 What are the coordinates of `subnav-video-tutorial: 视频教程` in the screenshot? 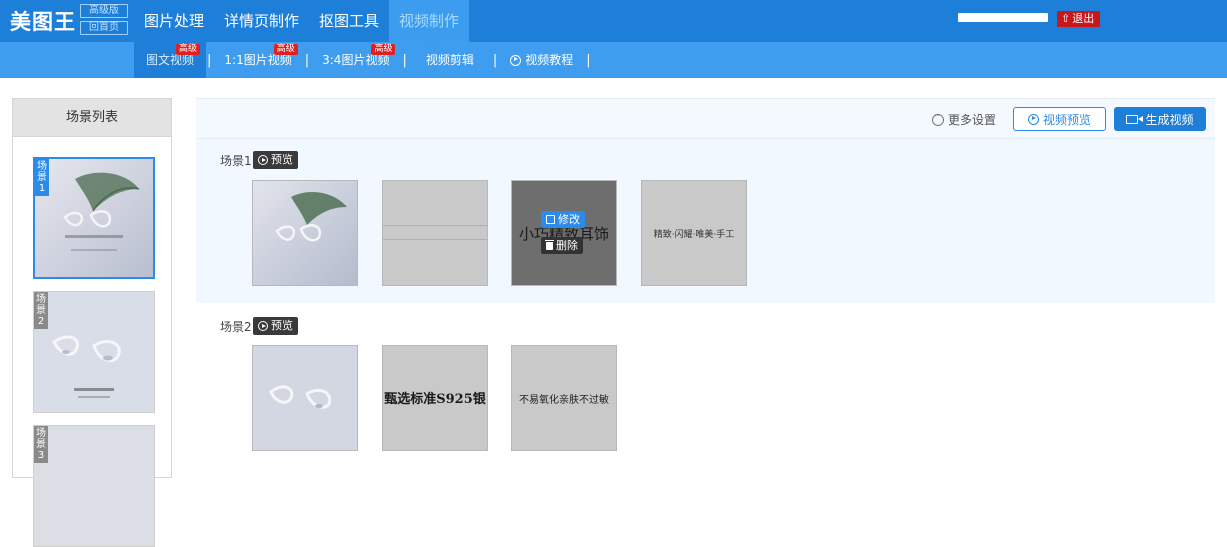 It's located at (541, 60).